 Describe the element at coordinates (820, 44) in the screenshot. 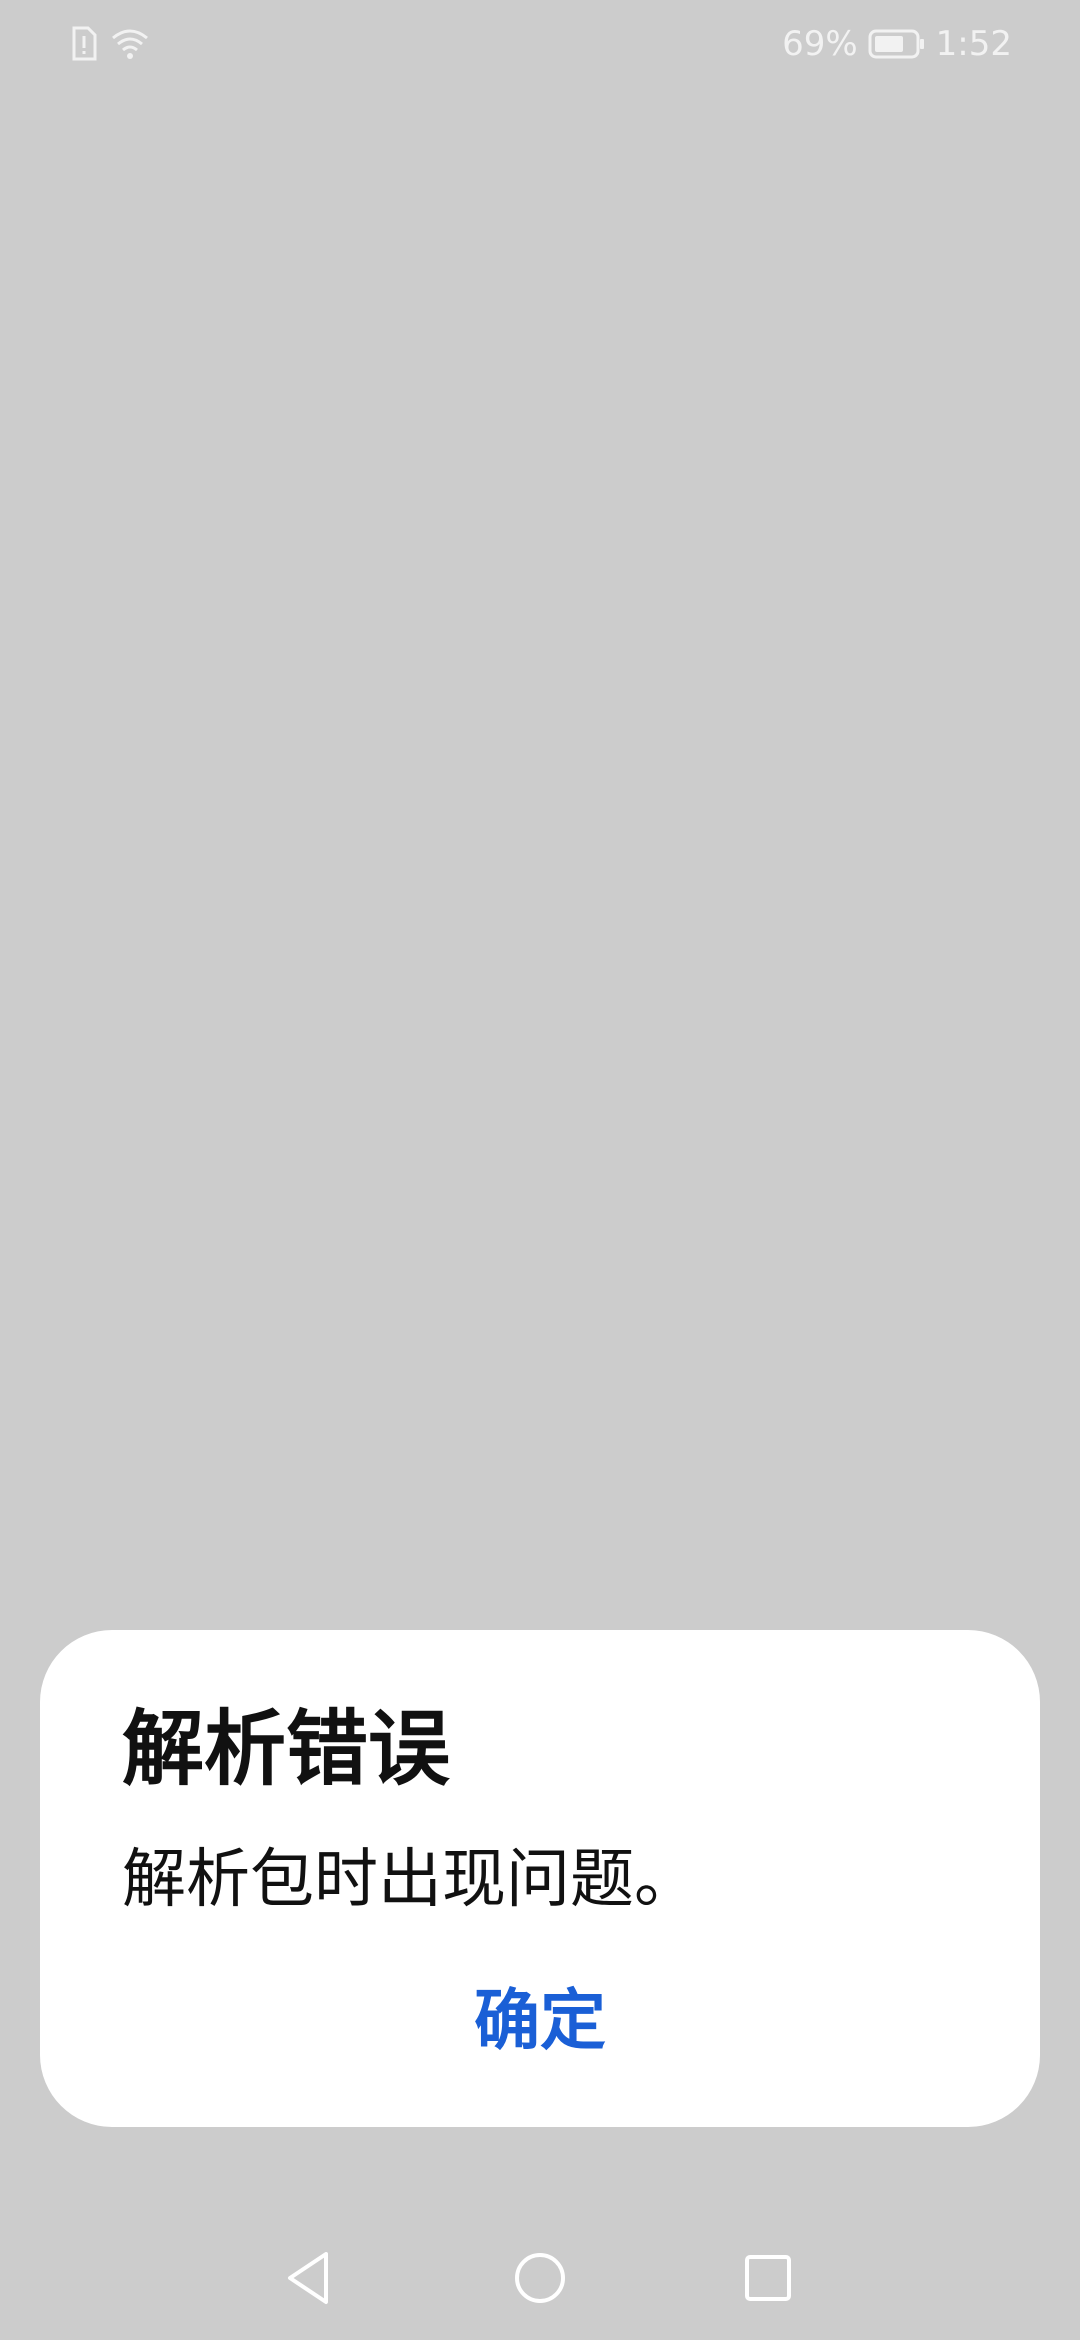

I see `battery-percent: 69%` at that location.